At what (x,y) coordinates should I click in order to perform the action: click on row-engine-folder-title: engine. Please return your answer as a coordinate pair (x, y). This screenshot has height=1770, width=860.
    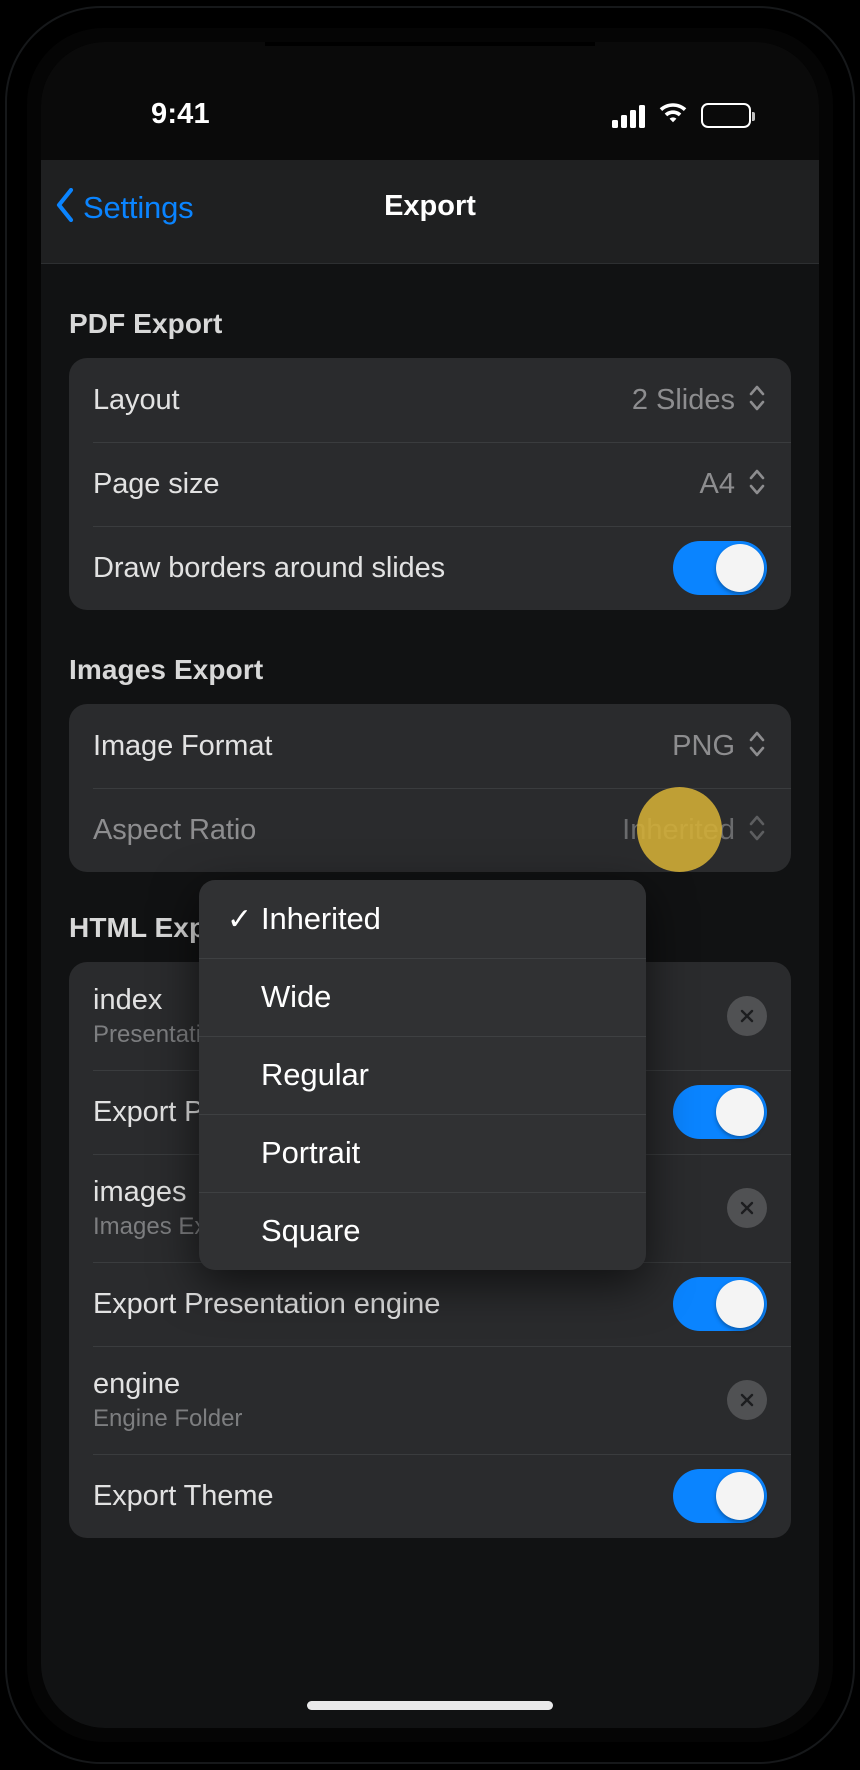
    Looking at the image, I should click on (137, 1383).